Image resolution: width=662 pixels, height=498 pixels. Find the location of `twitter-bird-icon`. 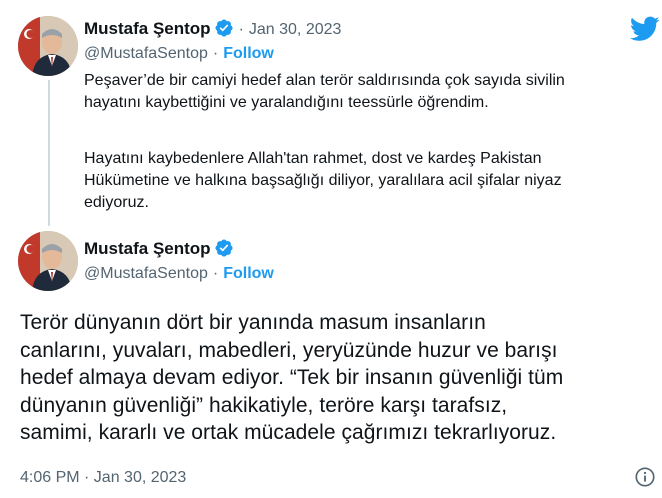

twitter-bird-icon is located at coordinates (644, 31).